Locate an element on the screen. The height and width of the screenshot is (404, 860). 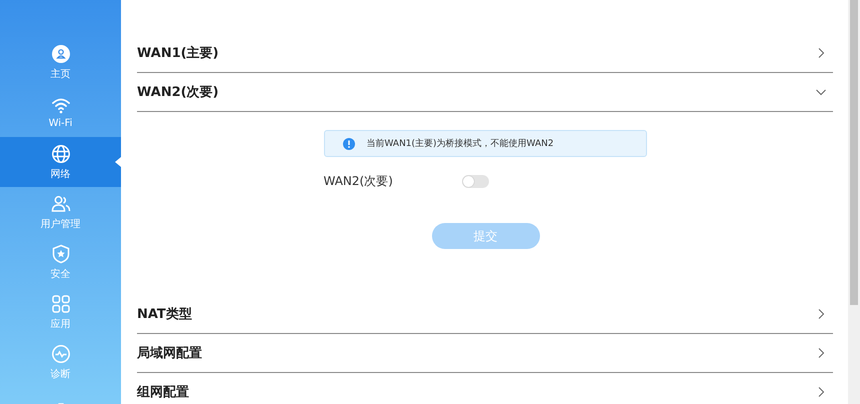
sidebar-item: 应用 is located at coordinates (60, 312).